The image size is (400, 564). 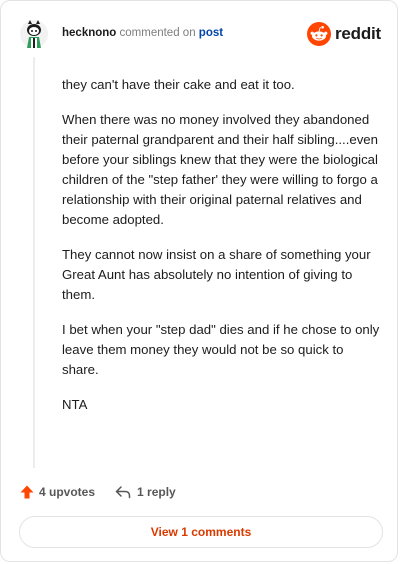 What do you see at coordinates (200, 492) in the screenshot?
I see `comment-actions: 4 upvotes 1 reply` at bounding box center [200, 492].